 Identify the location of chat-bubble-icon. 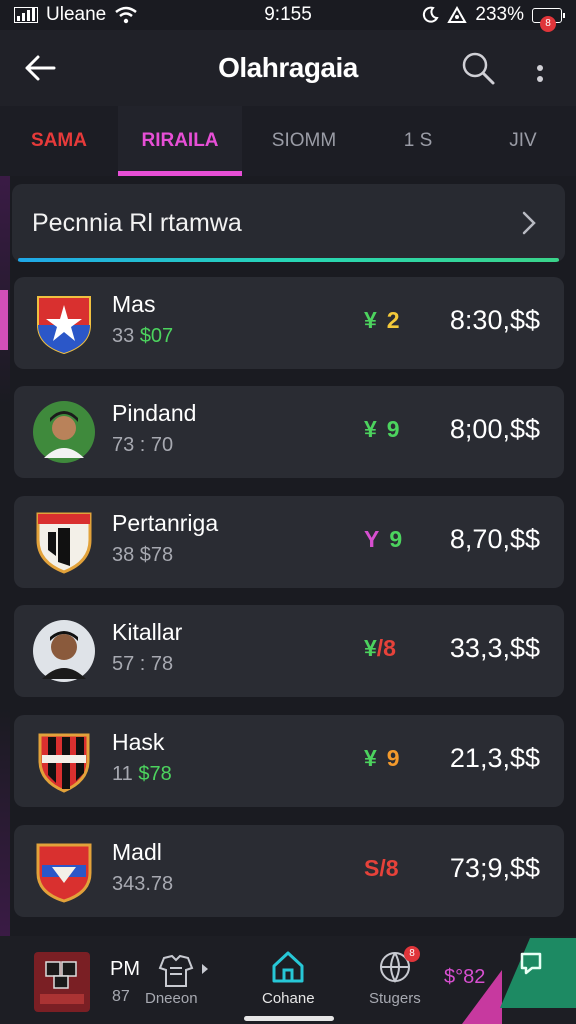
(538, 973).